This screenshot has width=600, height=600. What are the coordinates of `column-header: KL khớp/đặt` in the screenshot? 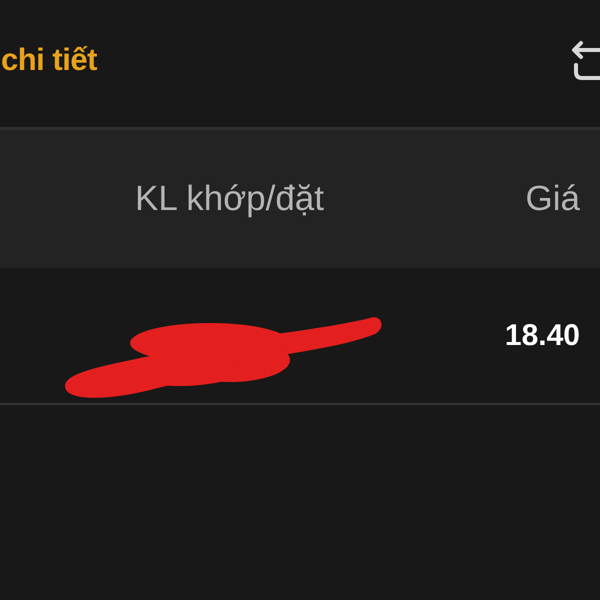 It's located at (229, 199).